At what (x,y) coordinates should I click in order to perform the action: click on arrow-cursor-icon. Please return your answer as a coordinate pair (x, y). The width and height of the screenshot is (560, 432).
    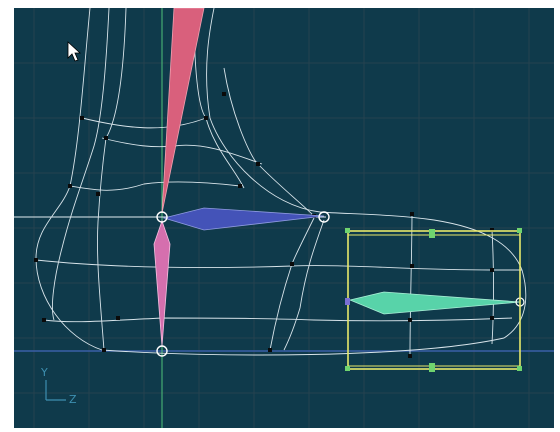
    Looking at the image, I should click on (74, 51).